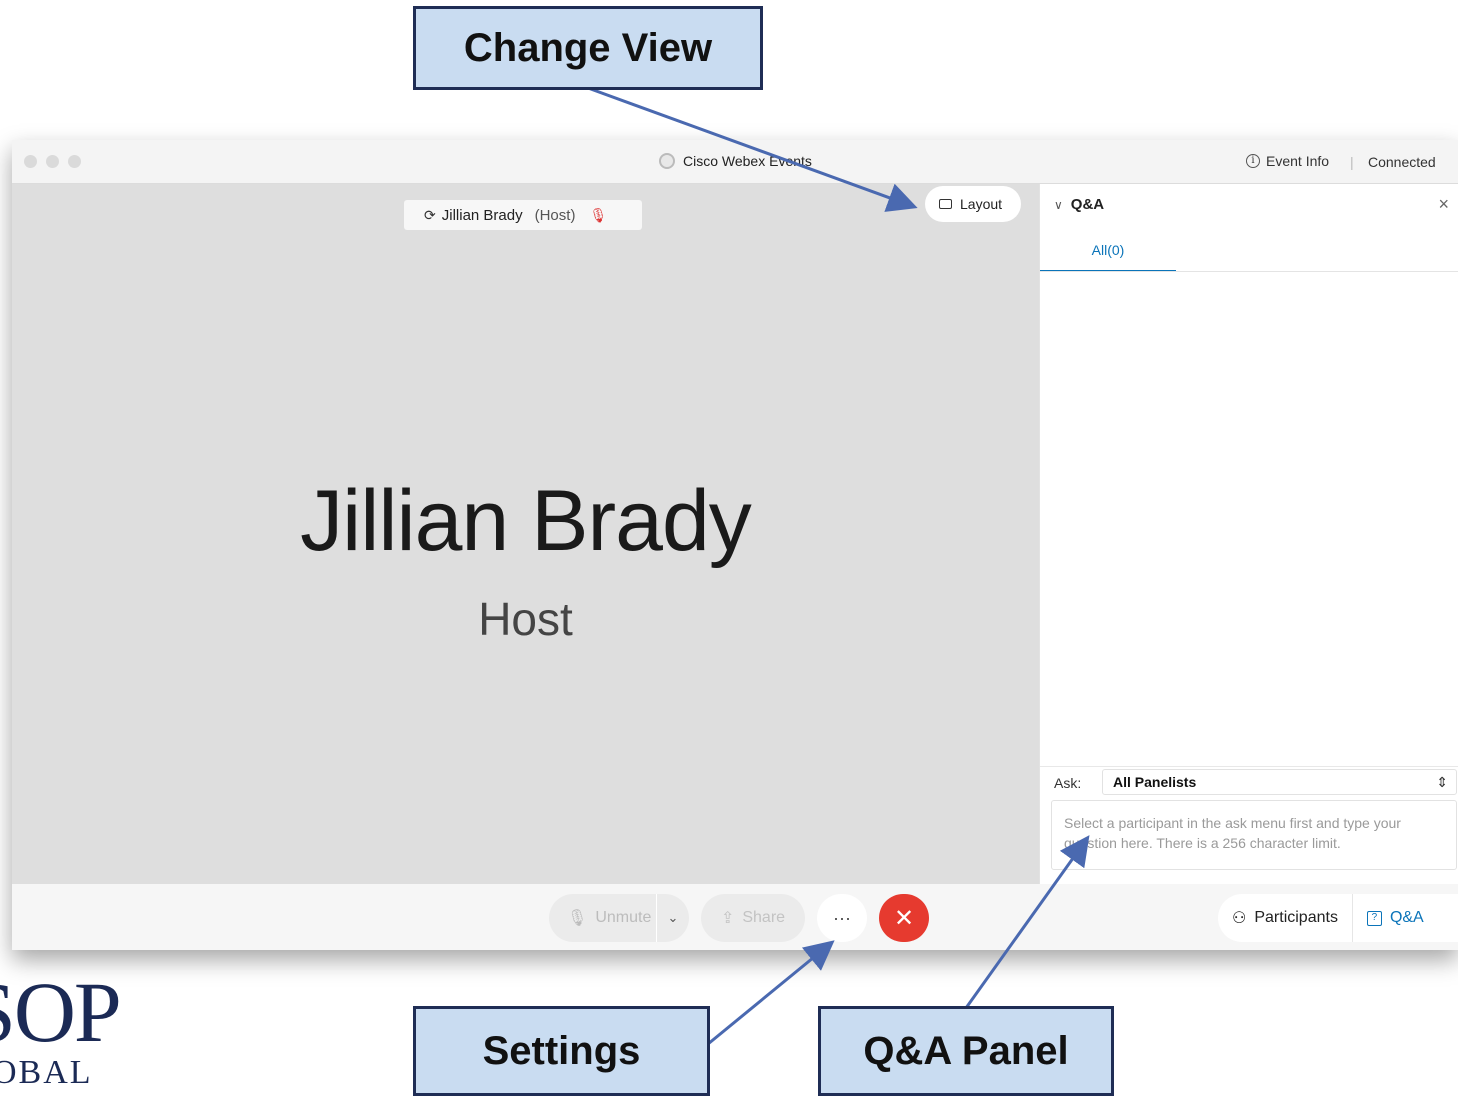  I want to click on ask-row: Ask: All Panelists ⇕, so click(1249, 782).